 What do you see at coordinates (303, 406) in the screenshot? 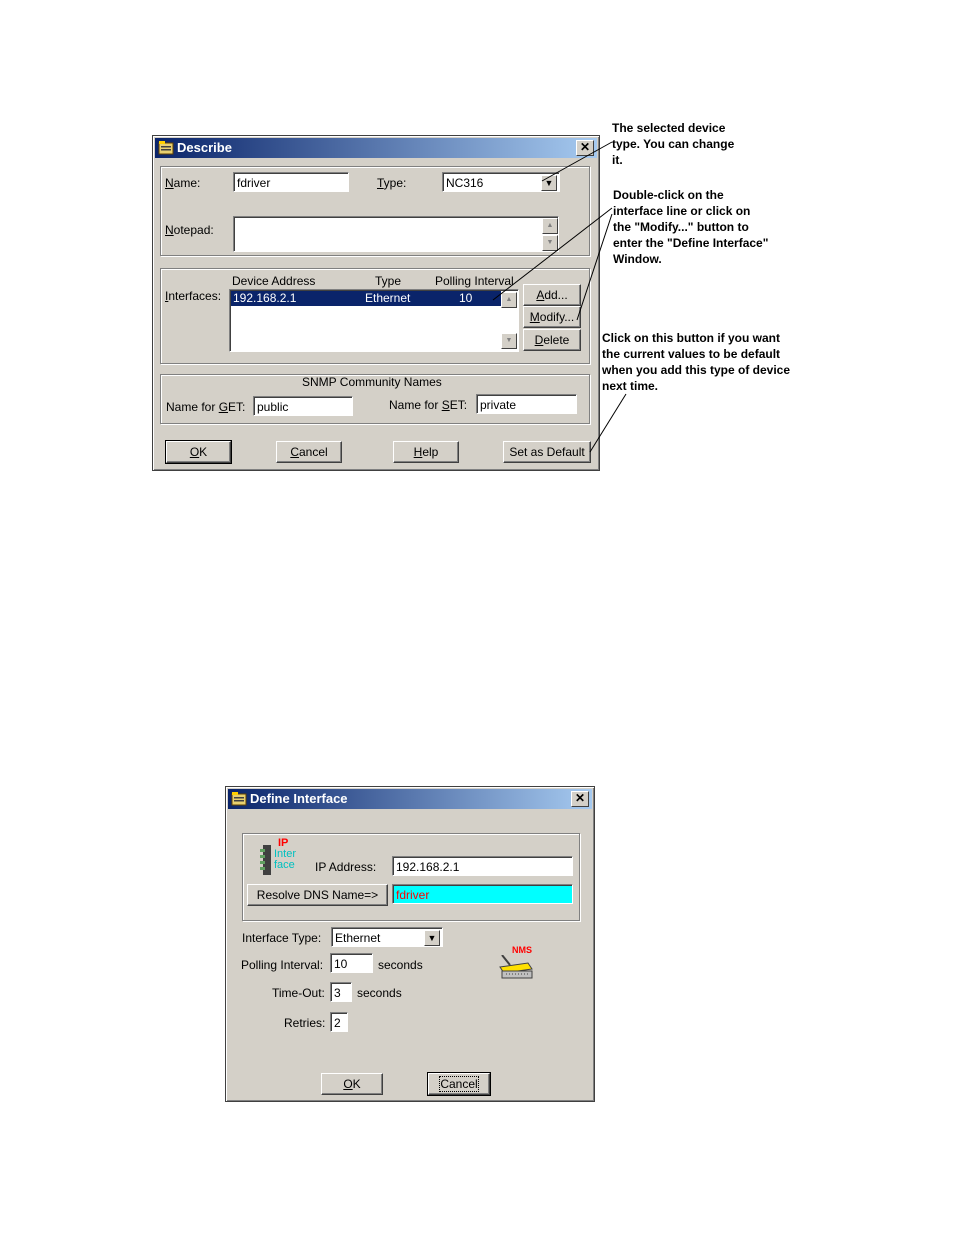
I see `get-input: public` at bounding box center [303, 406].